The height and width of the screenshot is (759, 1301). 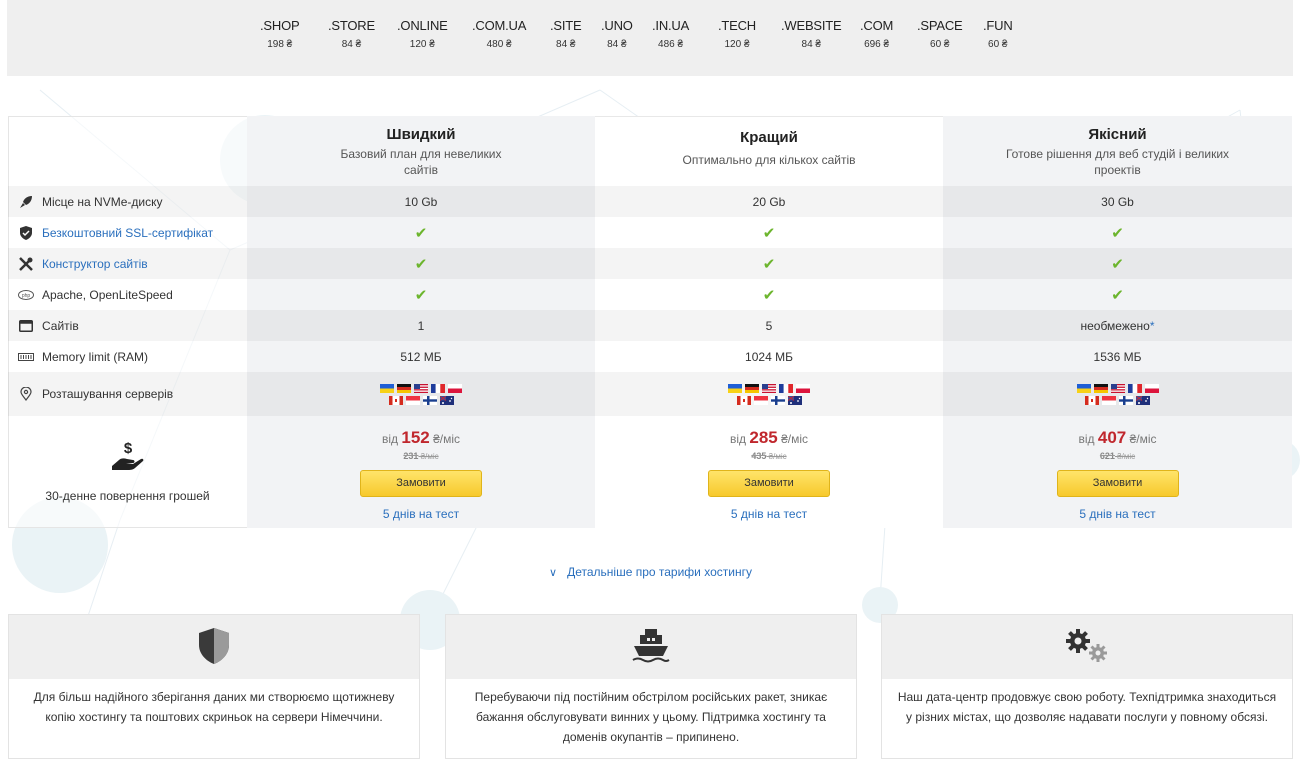 What do you see at coordinates (26, 326) in the screenshot?
I see `browser-window-icon` at bounding box center [26, 326].